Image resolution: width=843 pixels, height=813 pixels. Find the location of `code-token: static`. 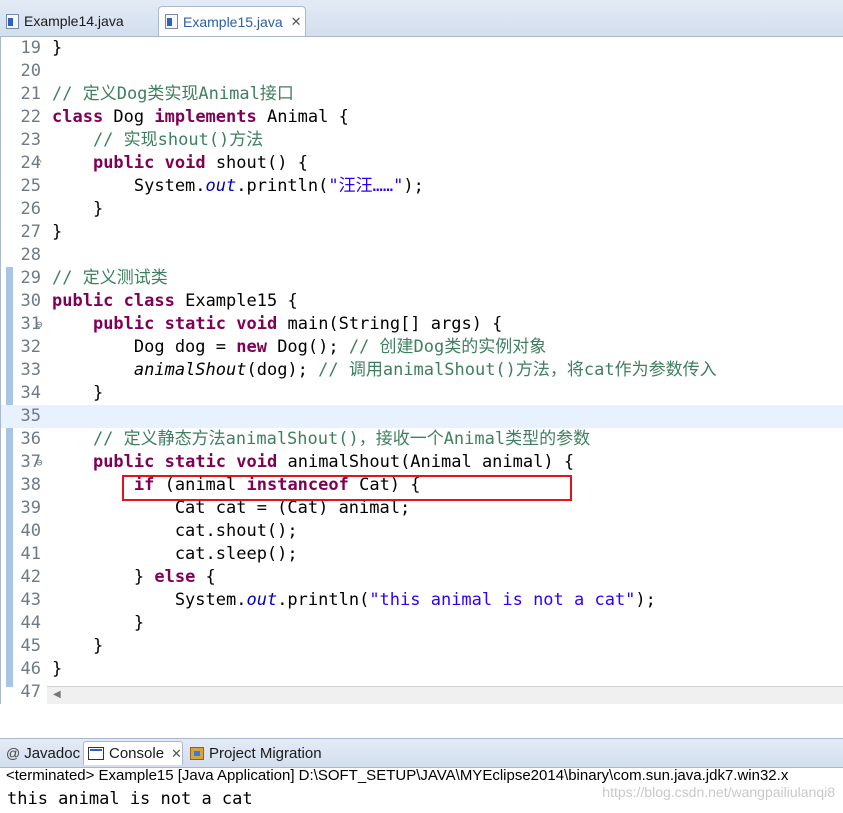

code-token: static is located at coordinates (195, 462).